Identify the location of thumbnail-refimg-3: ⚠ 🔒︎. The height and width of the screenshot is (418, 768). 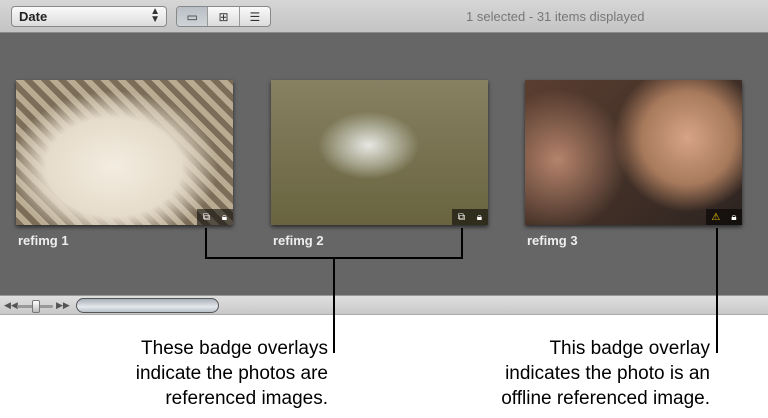
(633, 152).